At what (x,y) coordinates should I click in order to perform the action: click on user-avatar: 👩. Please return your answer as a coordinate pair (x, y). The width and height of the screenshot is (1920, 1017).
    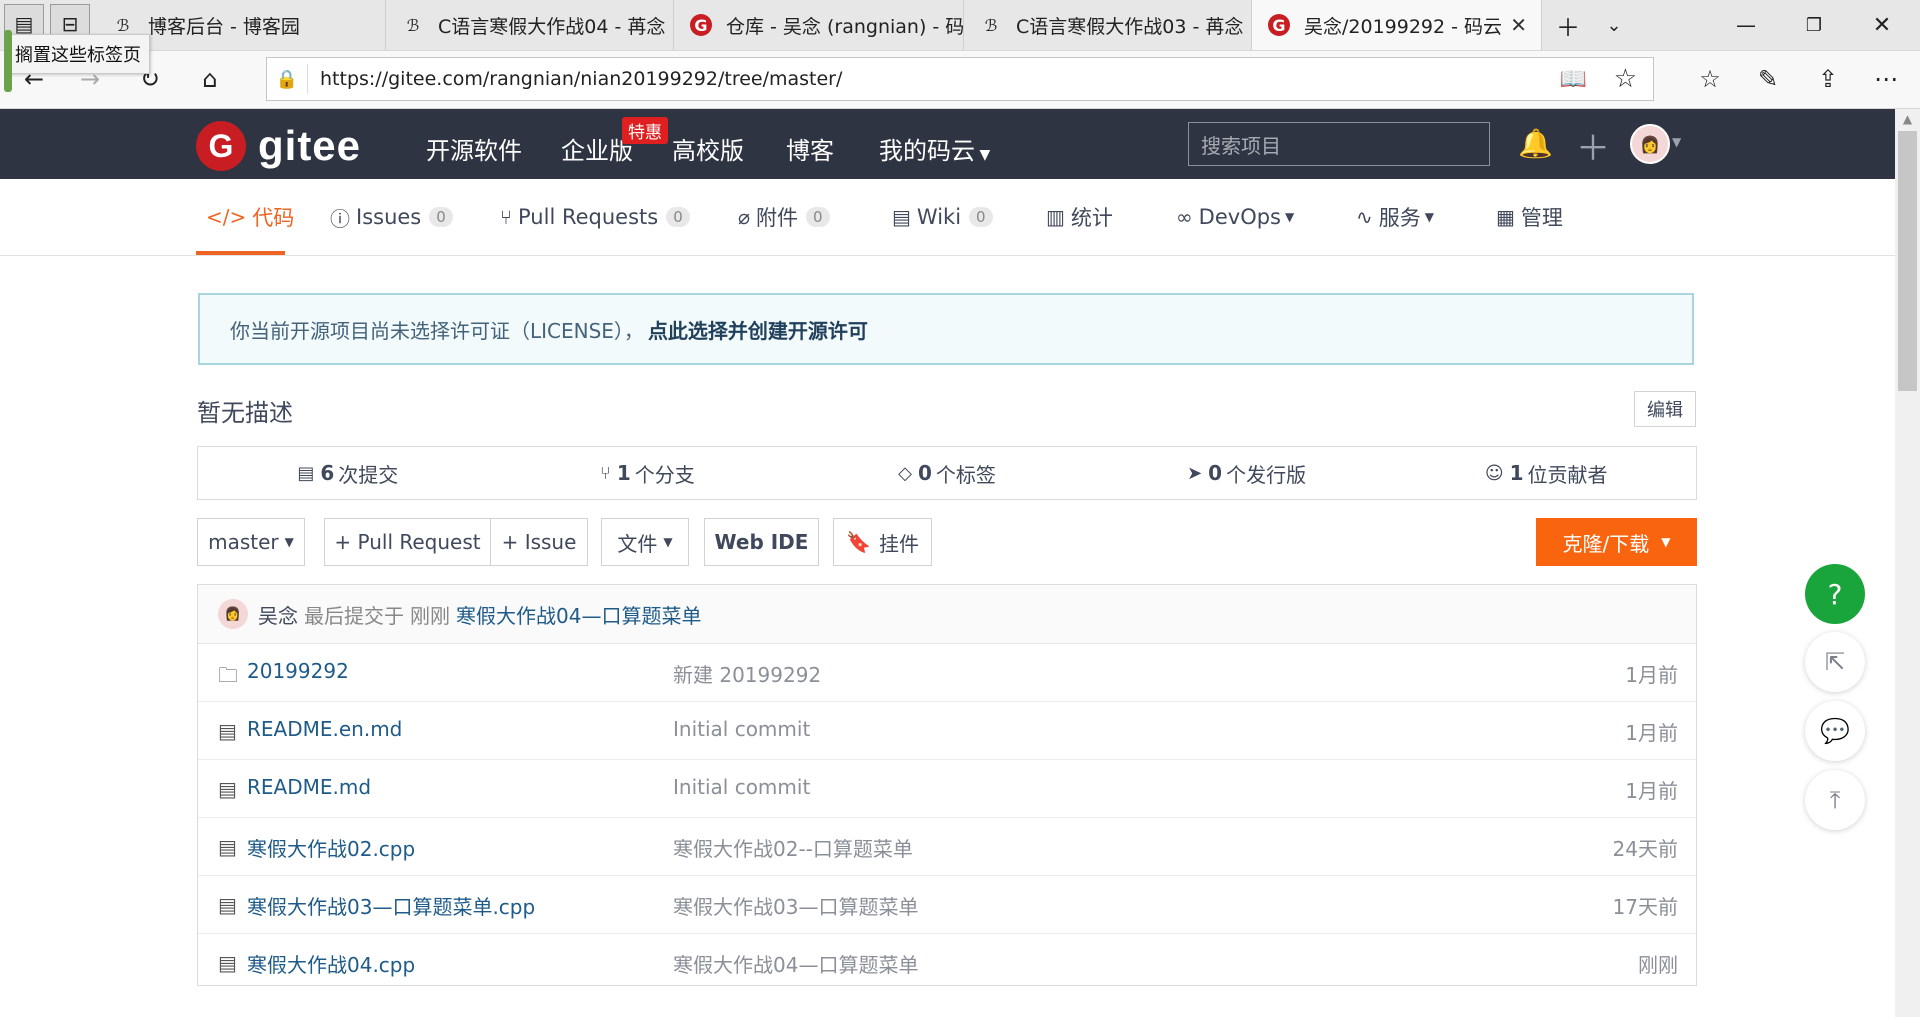
    Looking at the image, I should click on (1650, 144).